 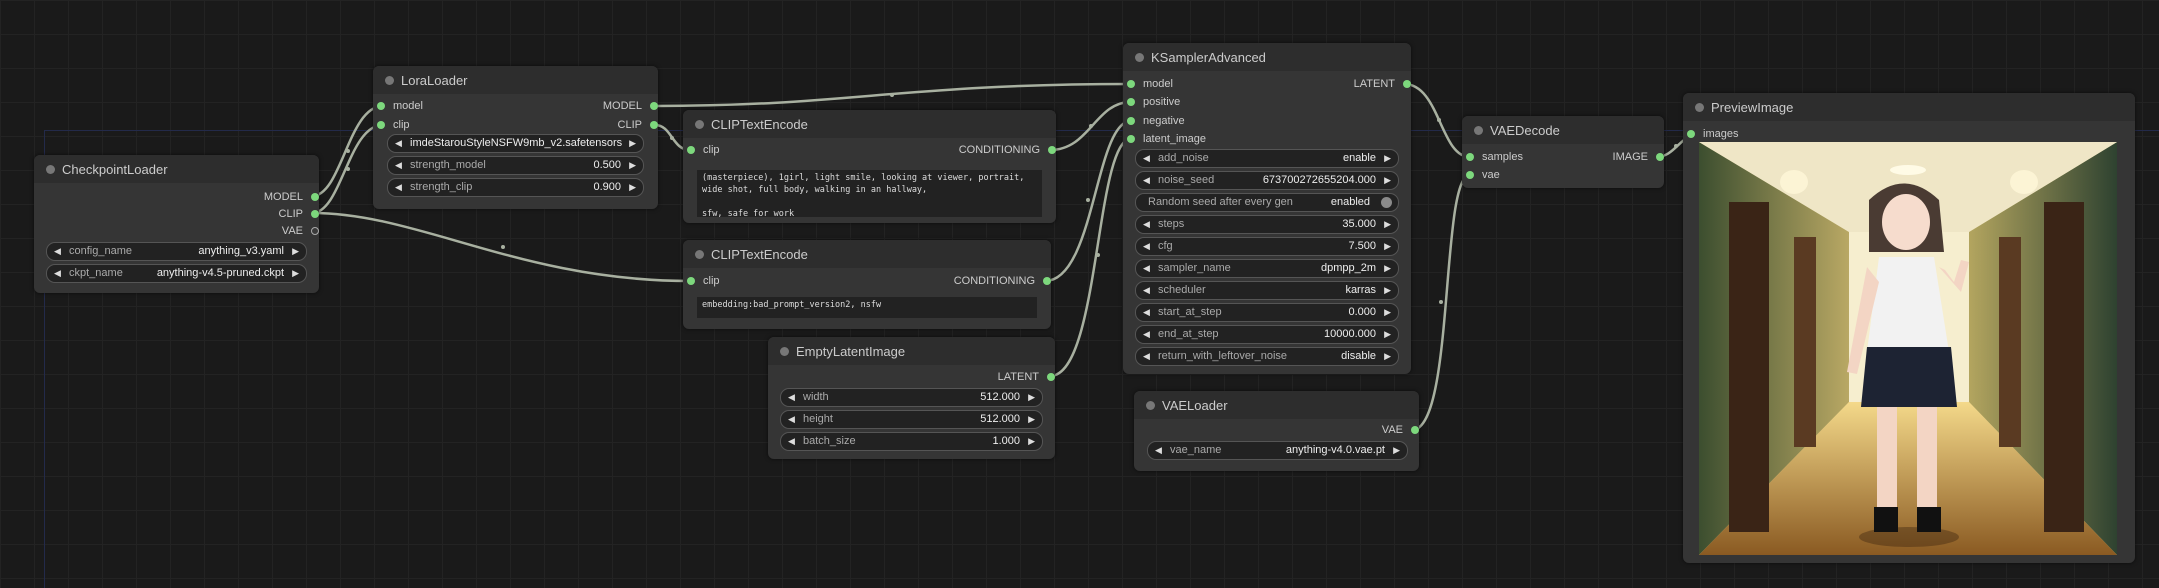 I want to click on node-header: EmptyLatentImage, so click(x=911, y=351).